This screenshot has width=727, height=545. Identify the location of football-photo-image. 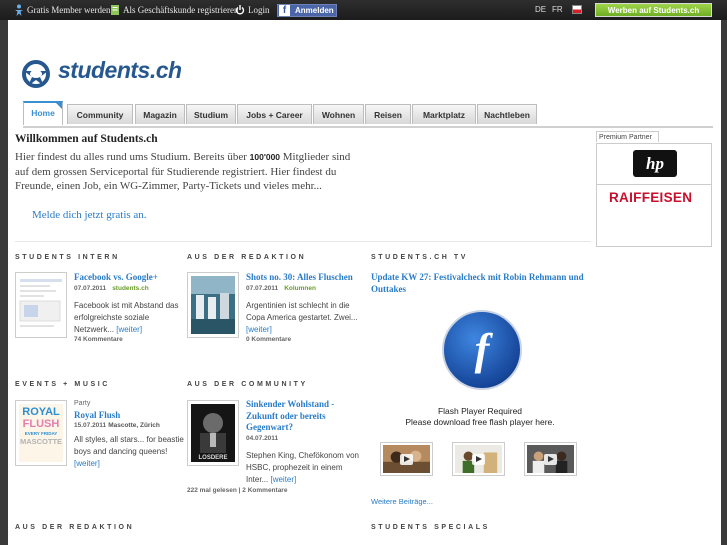
(213, 305).